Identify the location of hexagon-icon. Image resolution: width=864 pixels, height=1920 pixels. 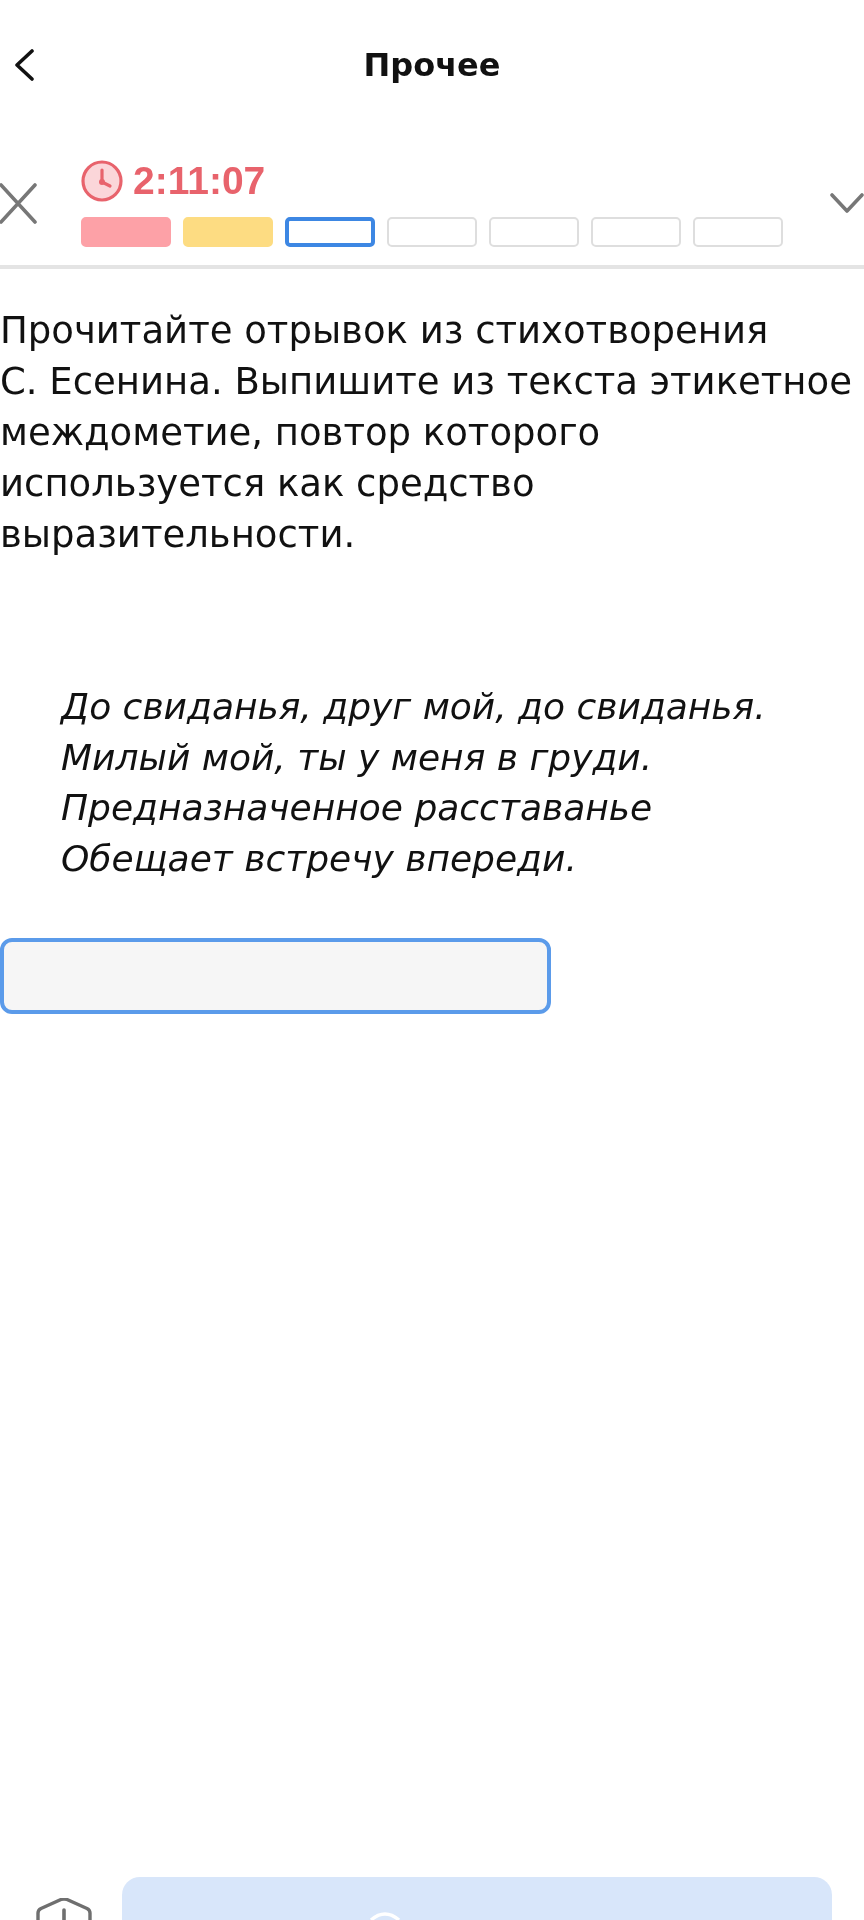
(64, 1909).